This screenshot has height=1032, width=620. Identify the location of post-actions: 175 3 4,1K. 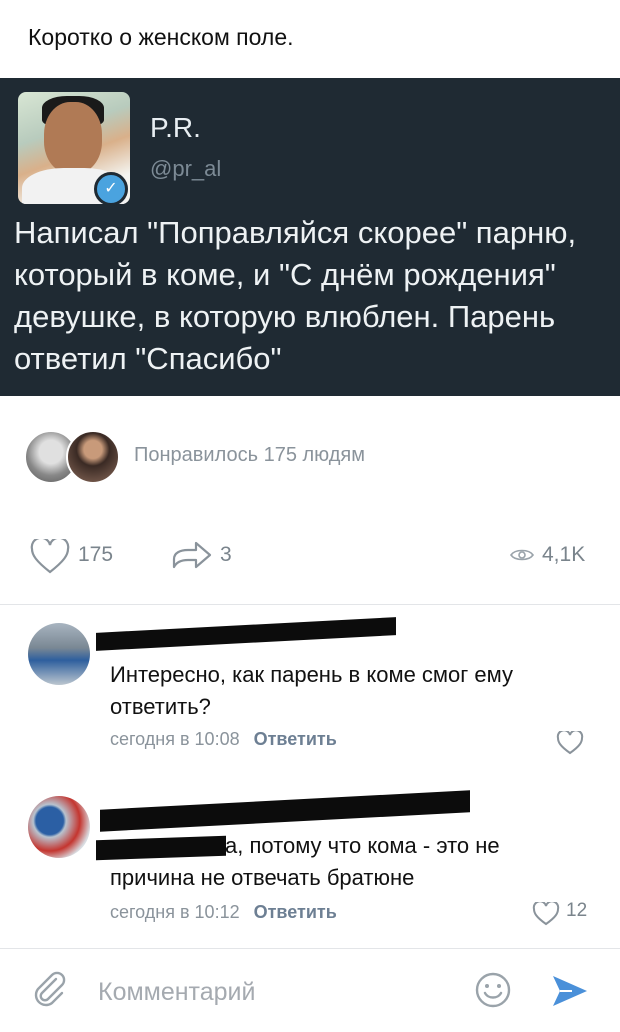
(310, 555).